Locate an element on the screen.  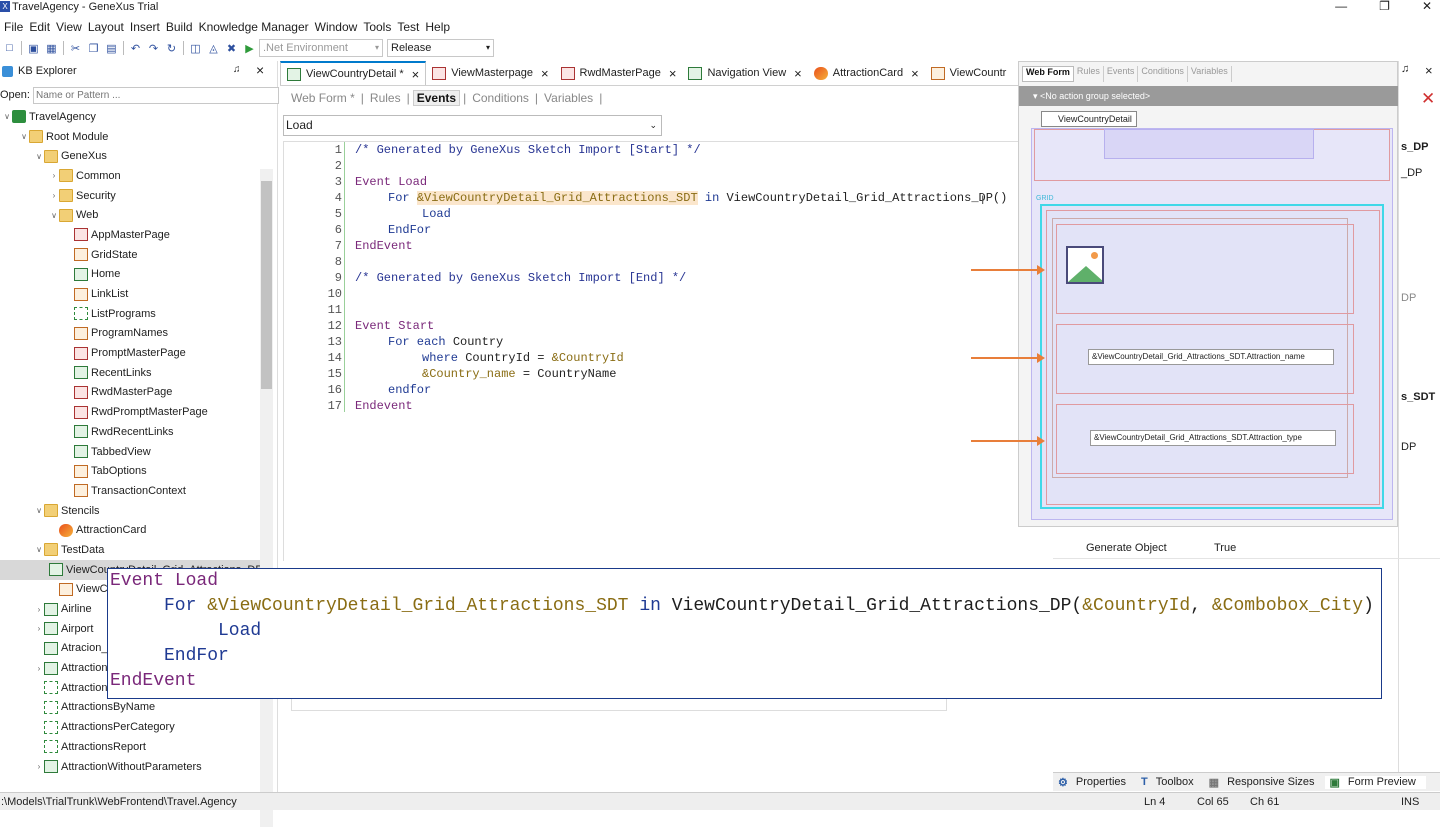
property-row: Generate Object True is located at coordinates (1246, 548).